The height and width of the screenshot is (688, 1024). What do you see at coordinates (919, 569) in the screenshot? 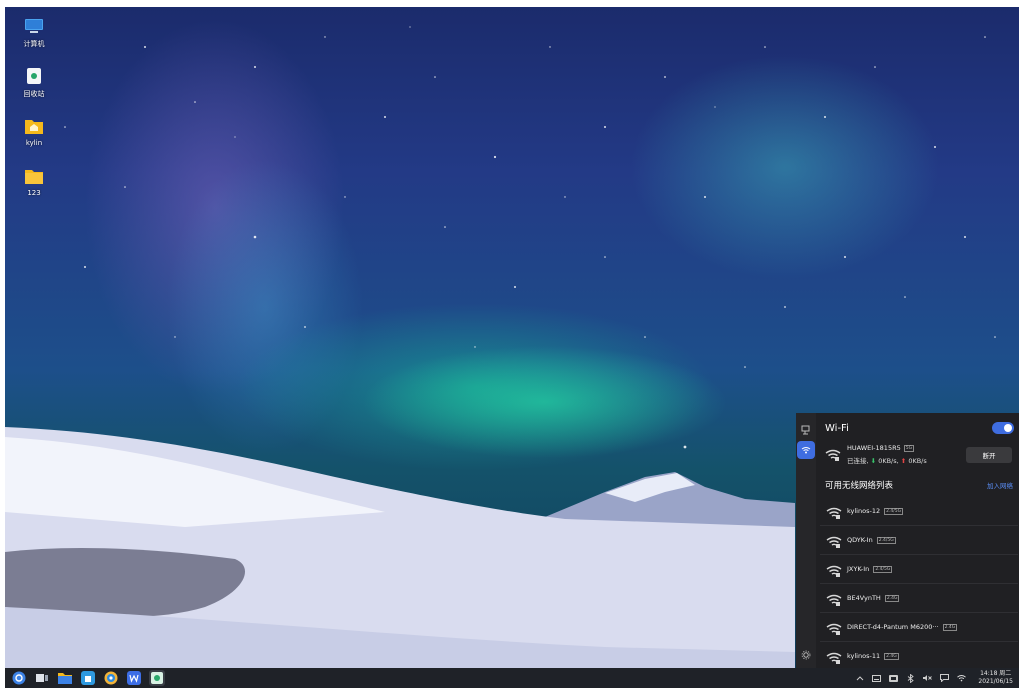
I see `network-item: JXYK-In 2.4/5G` at bounding box center [919, 569].